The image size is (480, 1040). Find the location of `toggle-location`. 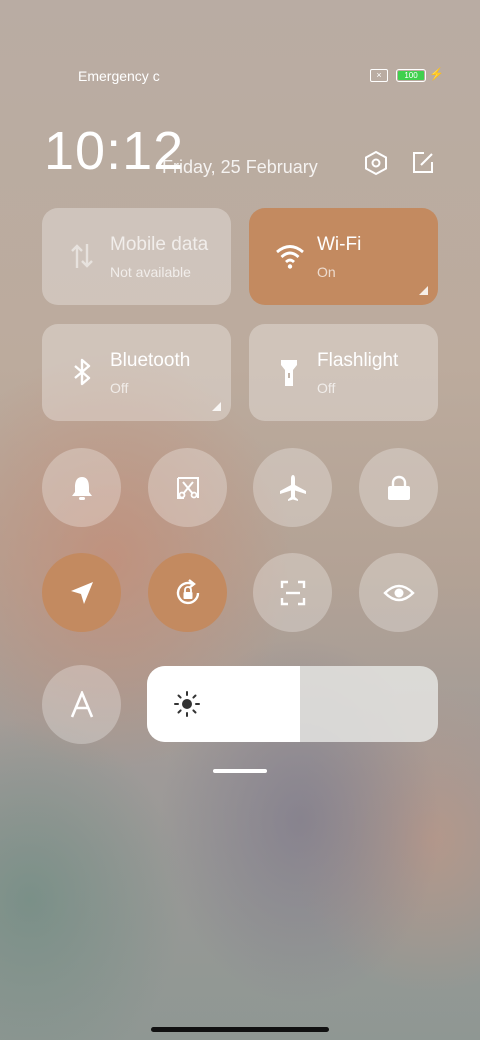

toggle-location is located at coordinates (81, 592).